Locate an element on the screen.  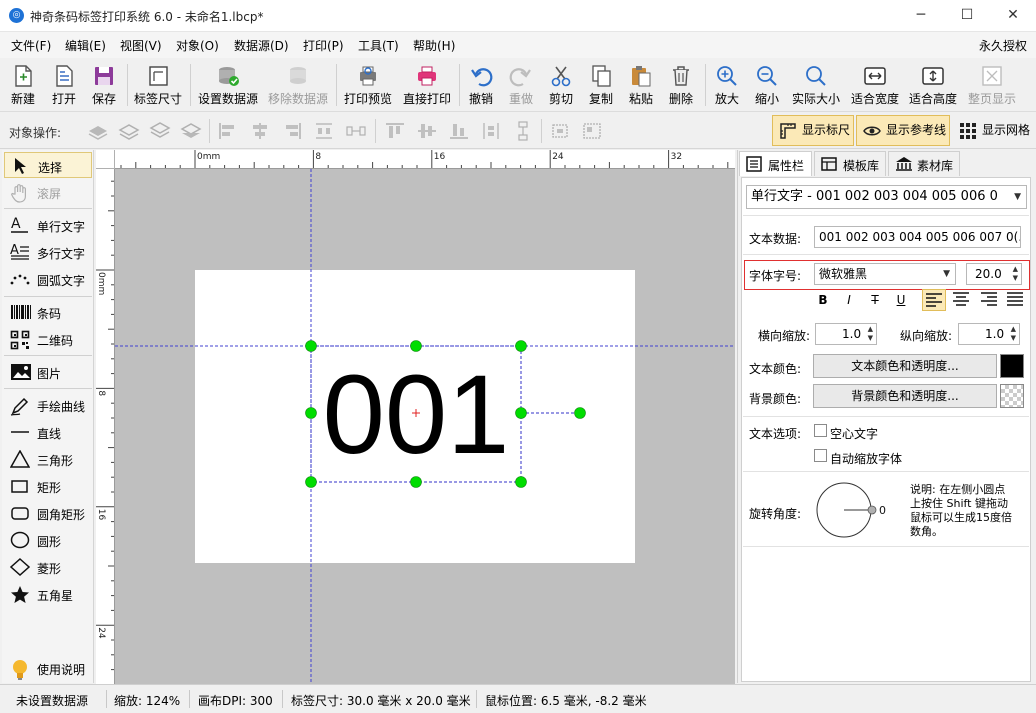
font-size-spinner: 20.0 ▲ ▼ is located at coordinates (994, 274).